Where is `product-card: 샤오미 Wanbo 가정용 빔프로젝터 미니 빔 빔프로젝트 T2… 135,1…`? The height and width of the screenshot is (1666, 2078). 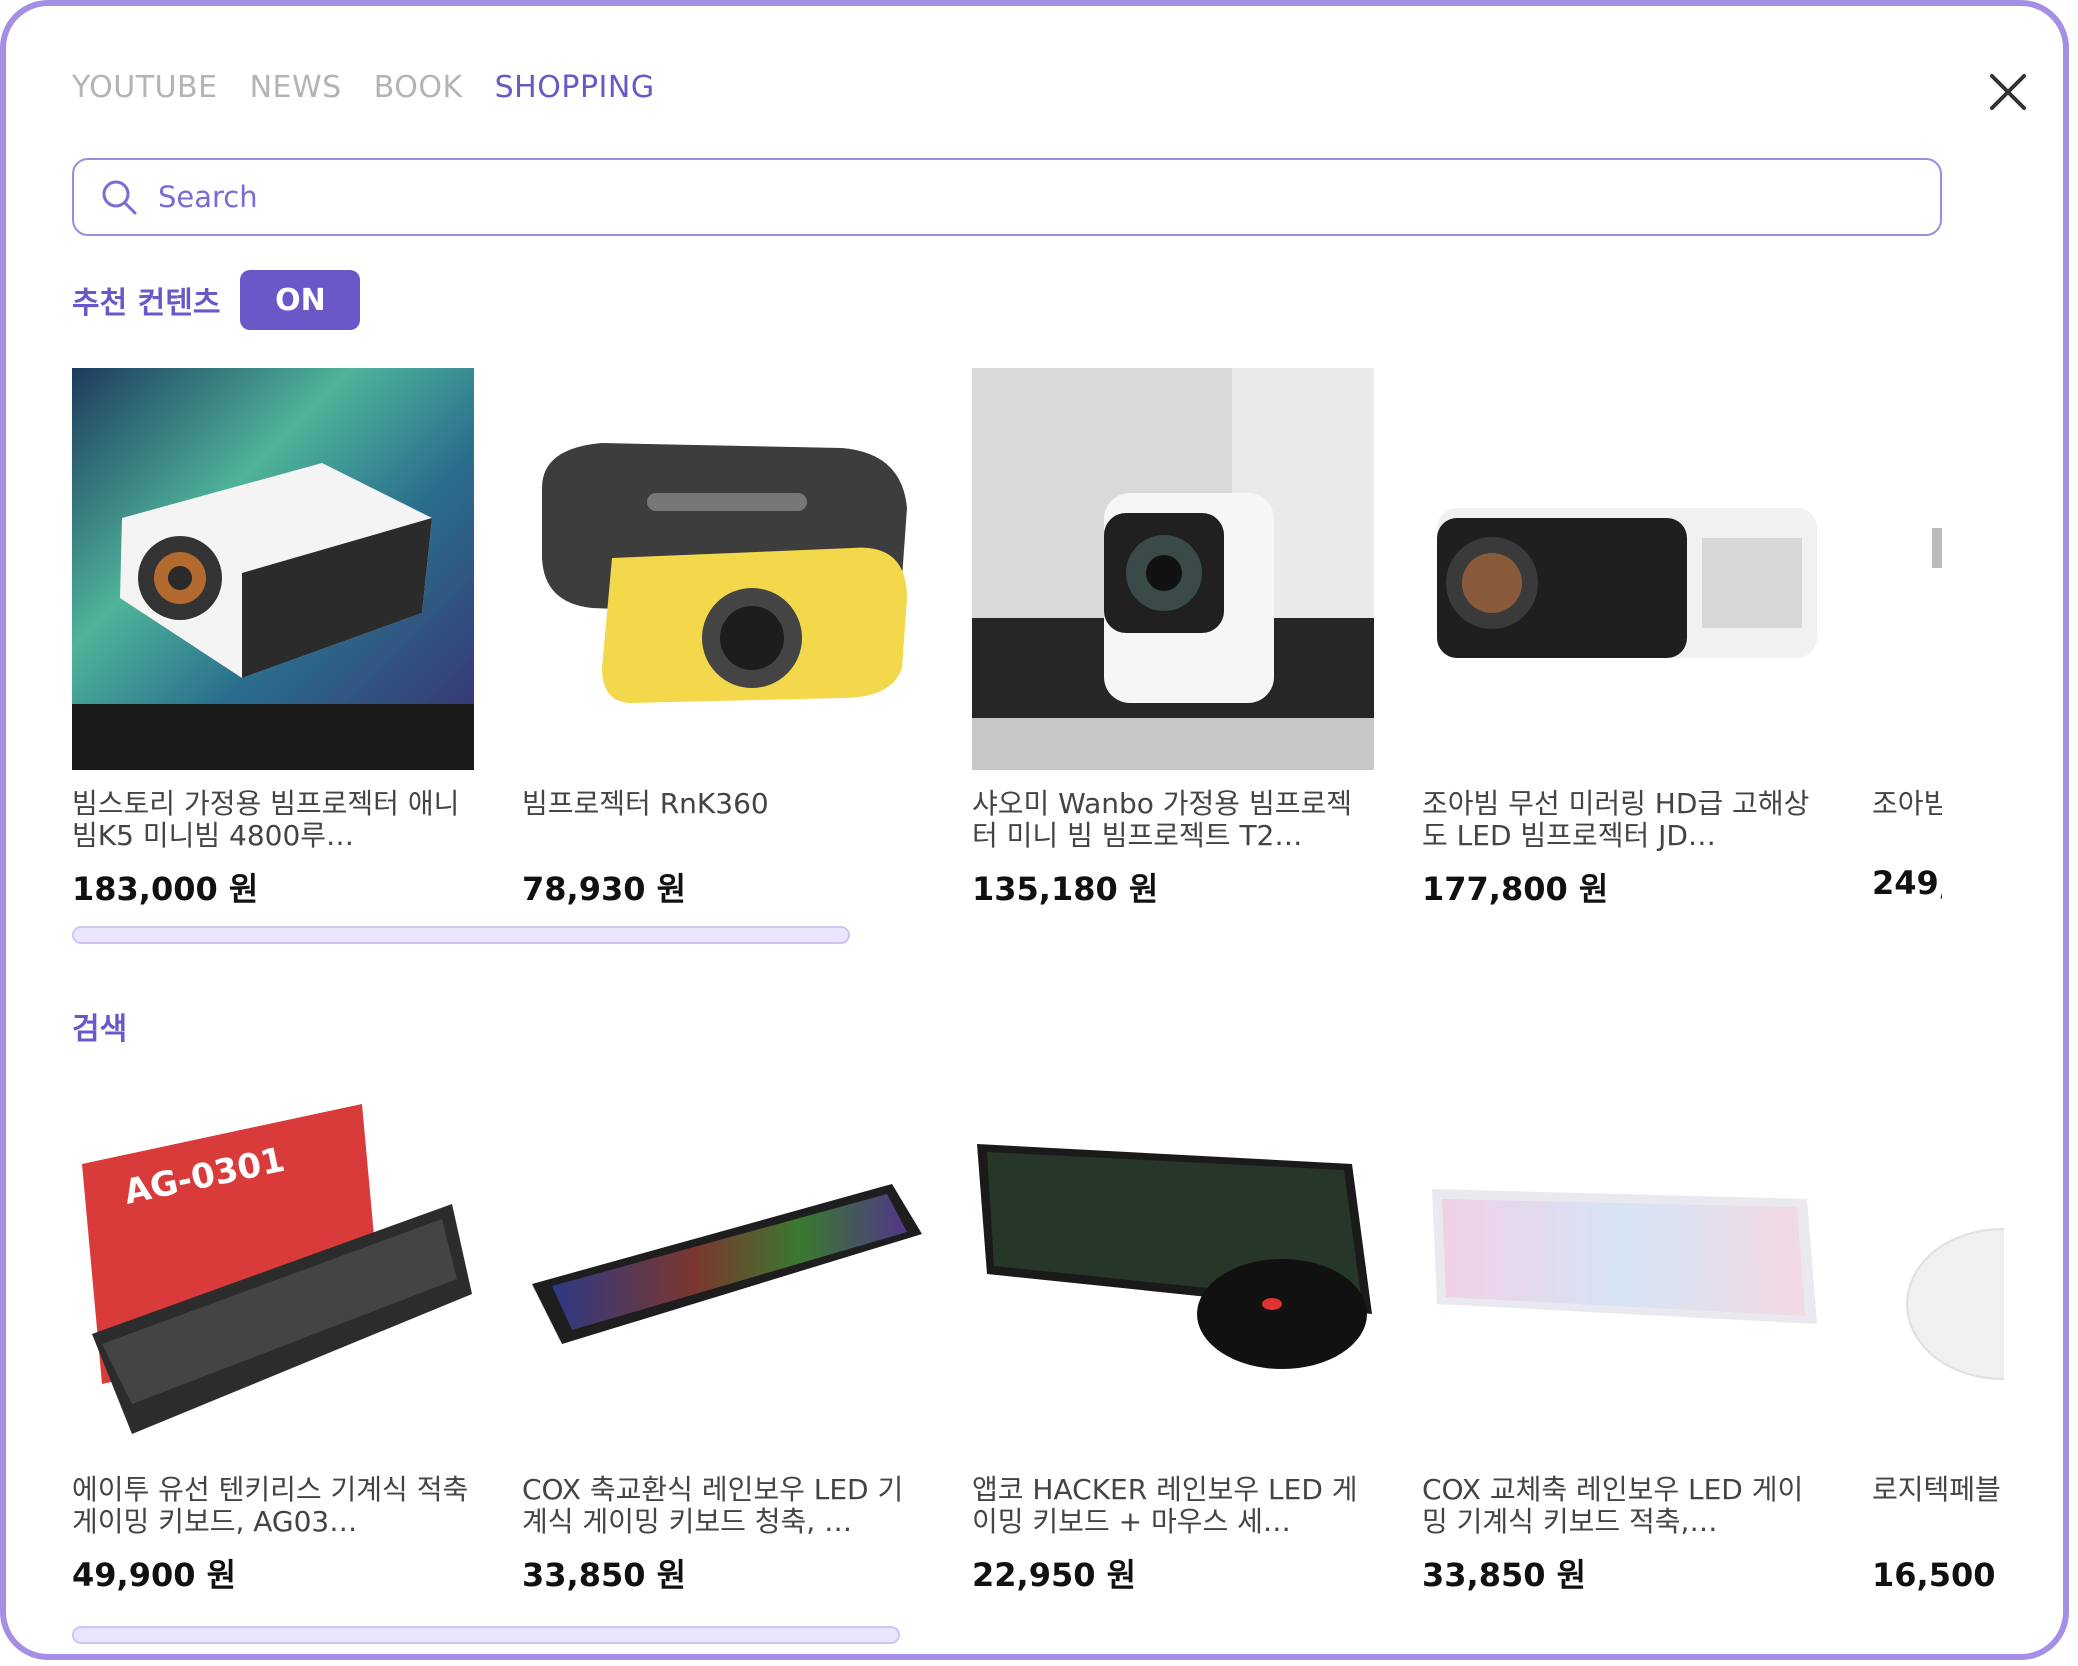
product-card: 샤오미 Wanbo 가정용 빔프로젝터 미니 빔 빔프로젝트 T2… 135,1… is located at coordinates (1173, 639).